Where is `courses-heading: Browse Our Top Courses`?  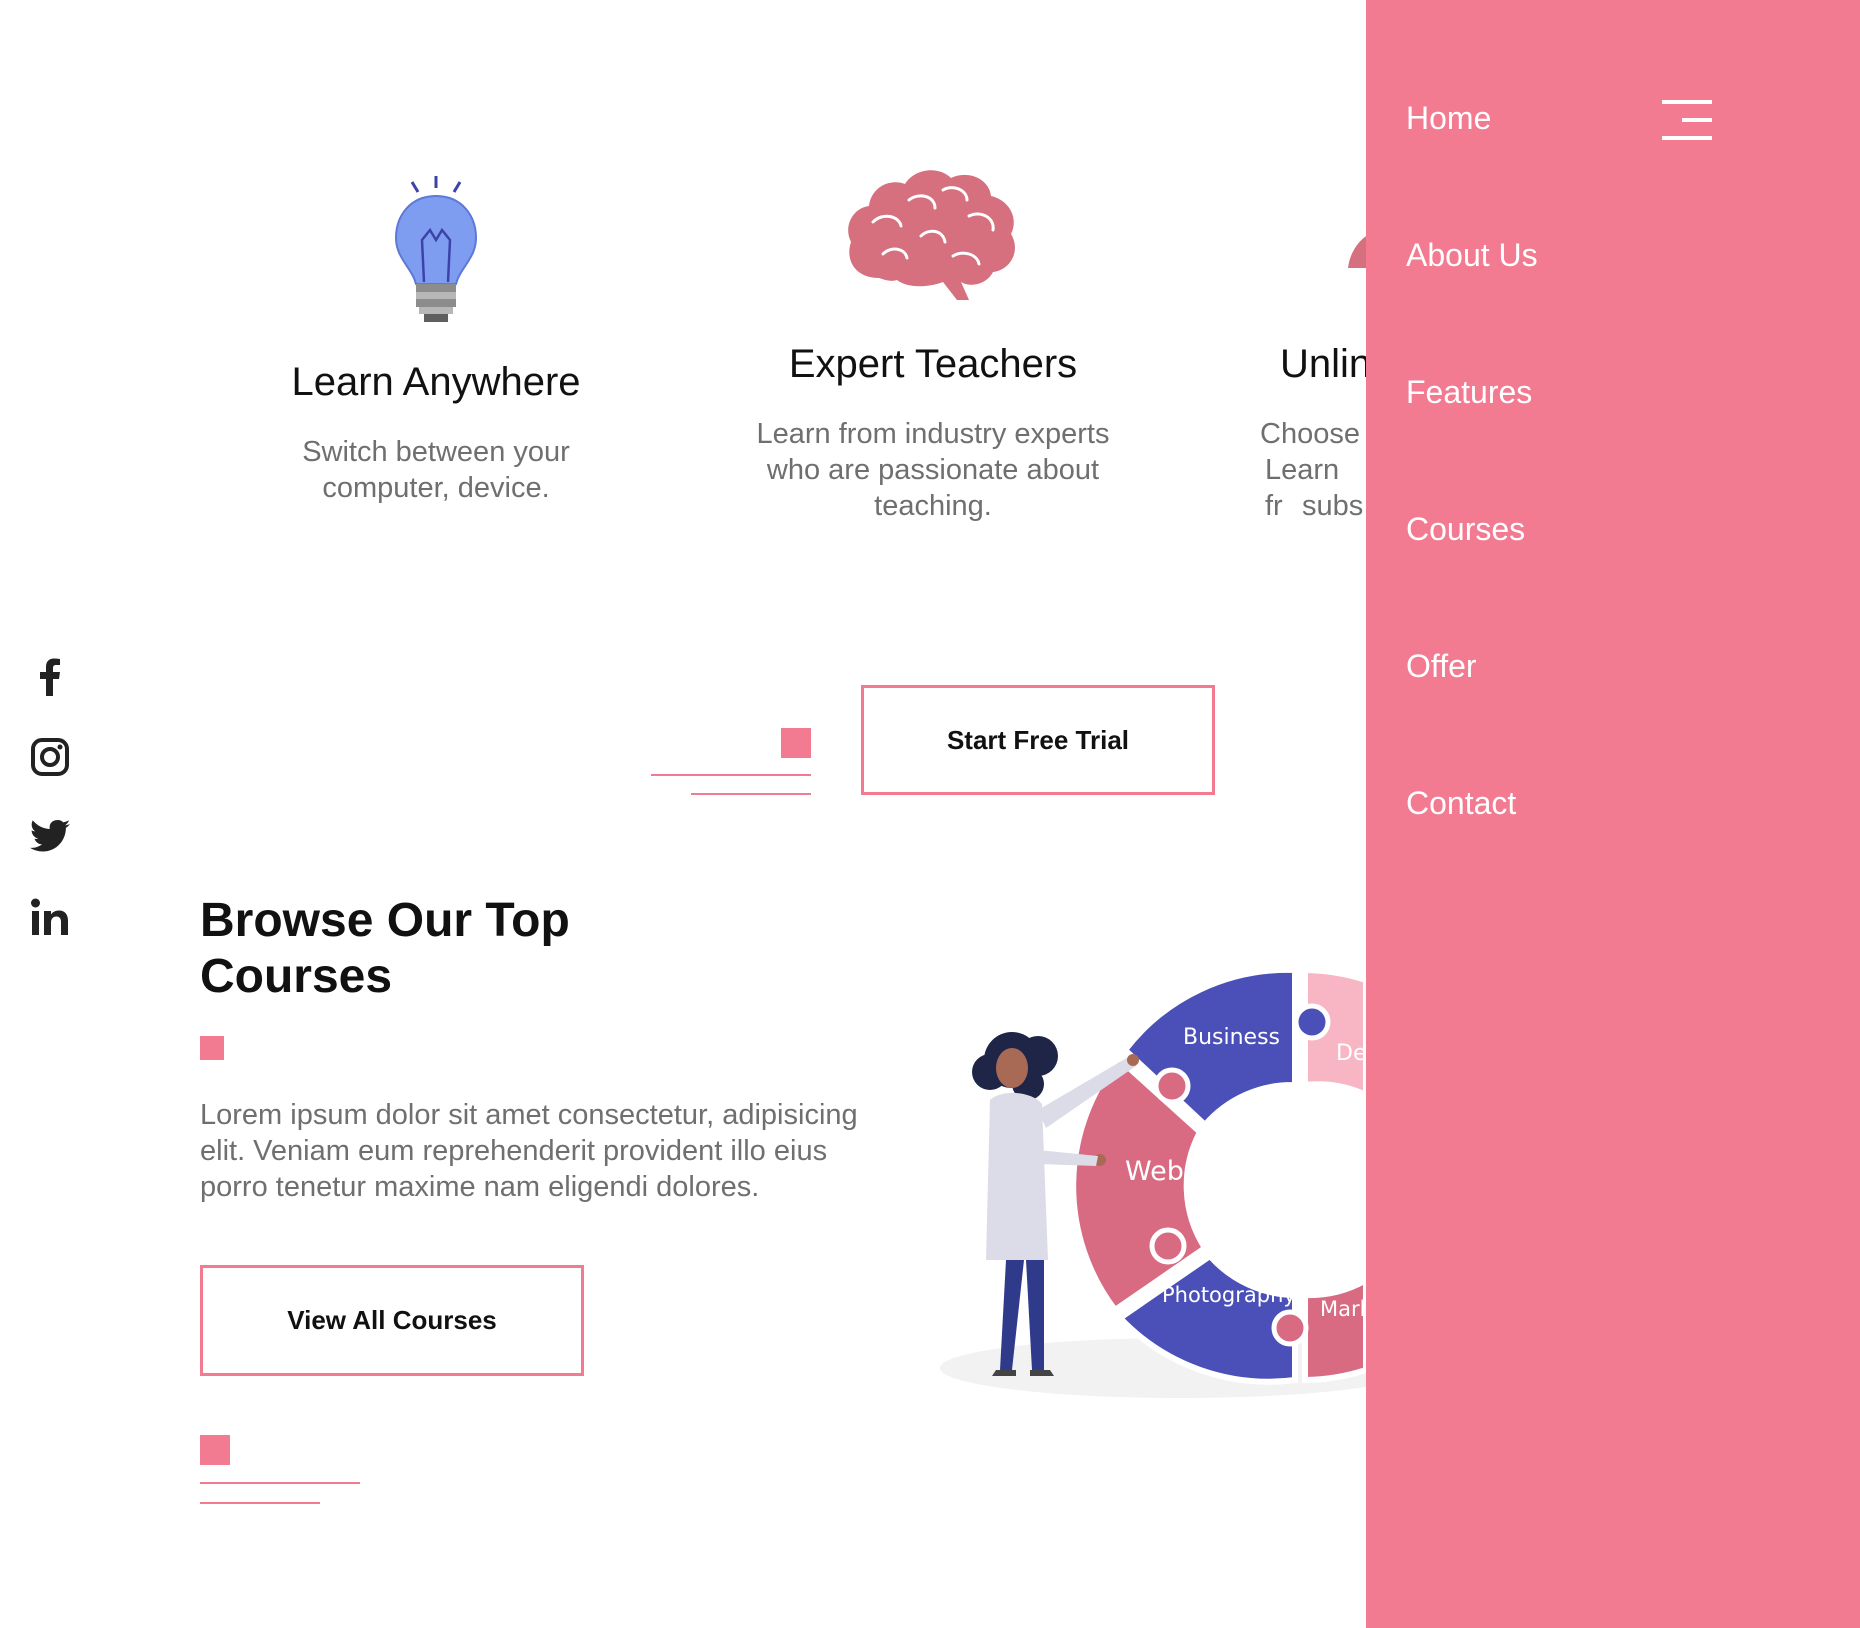
courses-heading: Browse Our Top Courses is located at coordinates (480, 949).